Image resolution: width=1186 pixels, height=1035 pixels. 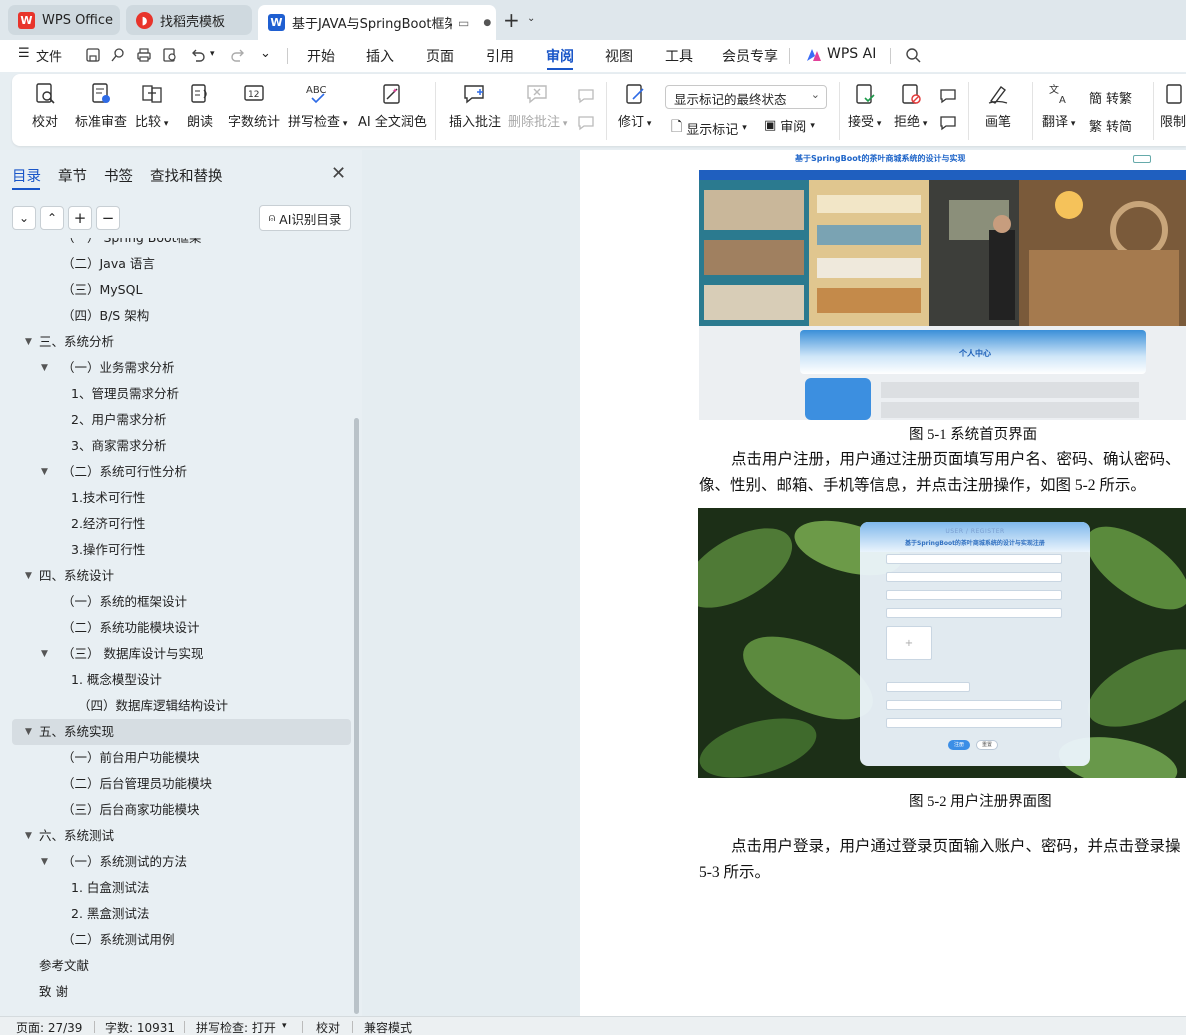 What do you see at coordinates (338, 173) in the screenshot?
I see `close-icon: ✕` at bounding box center [338, 173].